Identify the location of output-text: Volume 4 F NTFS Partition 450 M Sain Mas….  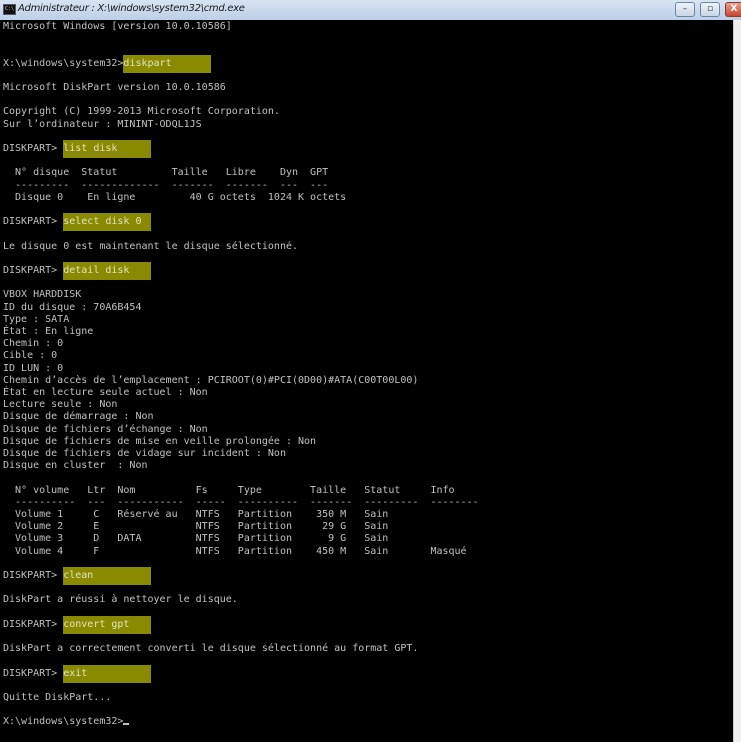
(235, 551).